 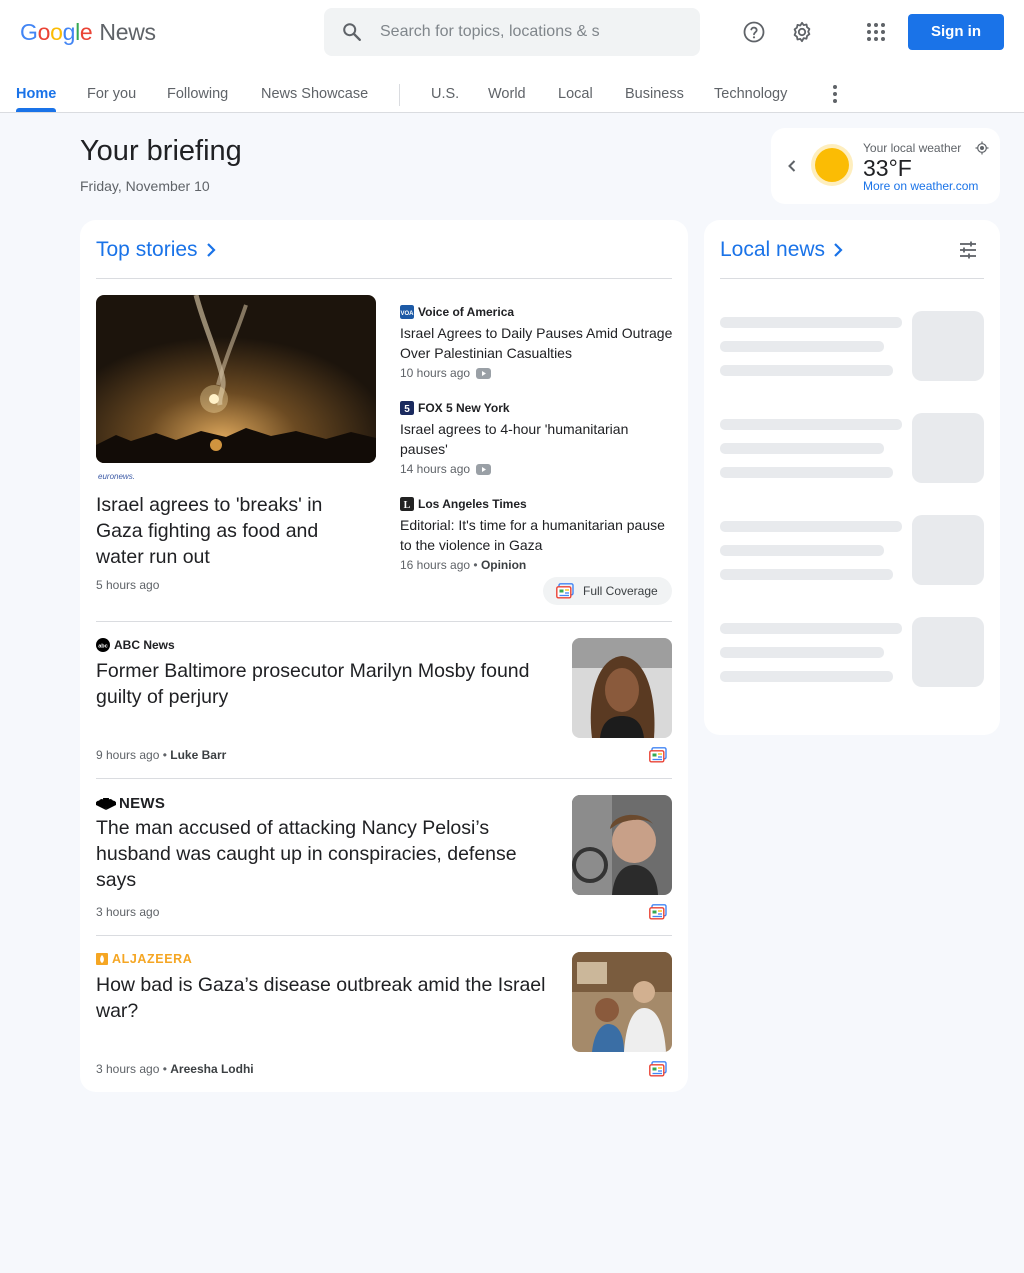 I want to click on hero-publisher-logo: euronews., so click(x=116, y=476).